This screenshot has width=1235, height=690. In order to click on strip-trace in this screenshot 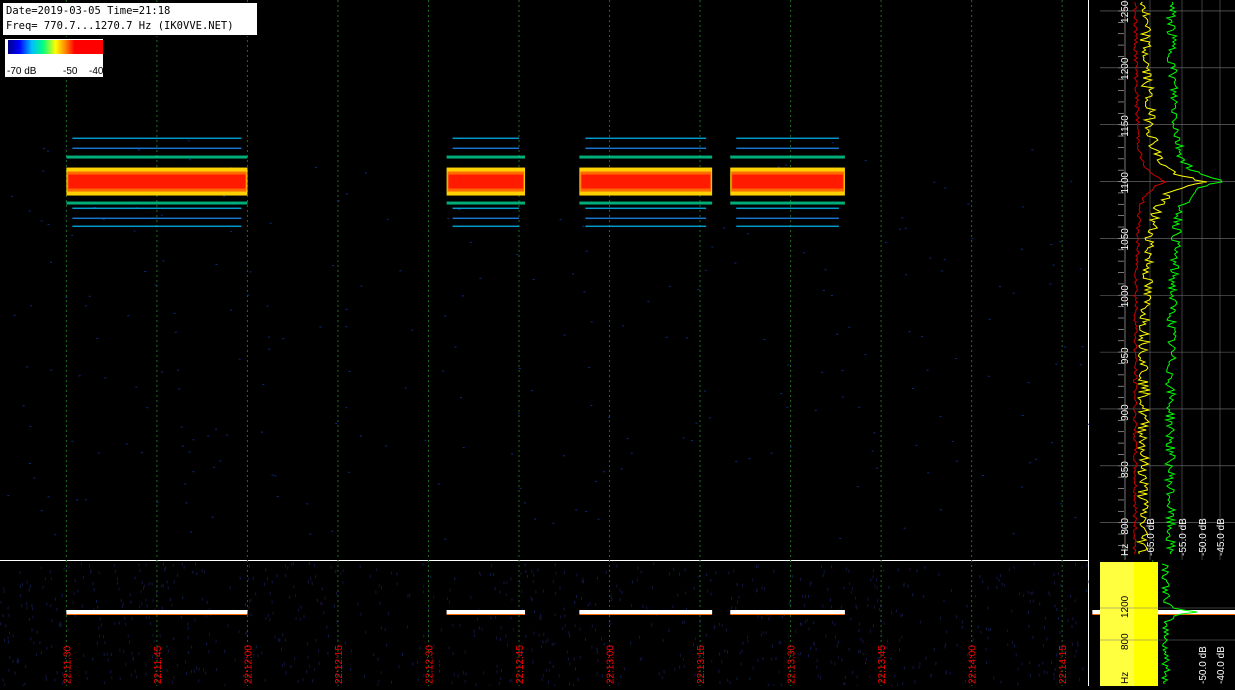, I will do `click(787, 612)`.